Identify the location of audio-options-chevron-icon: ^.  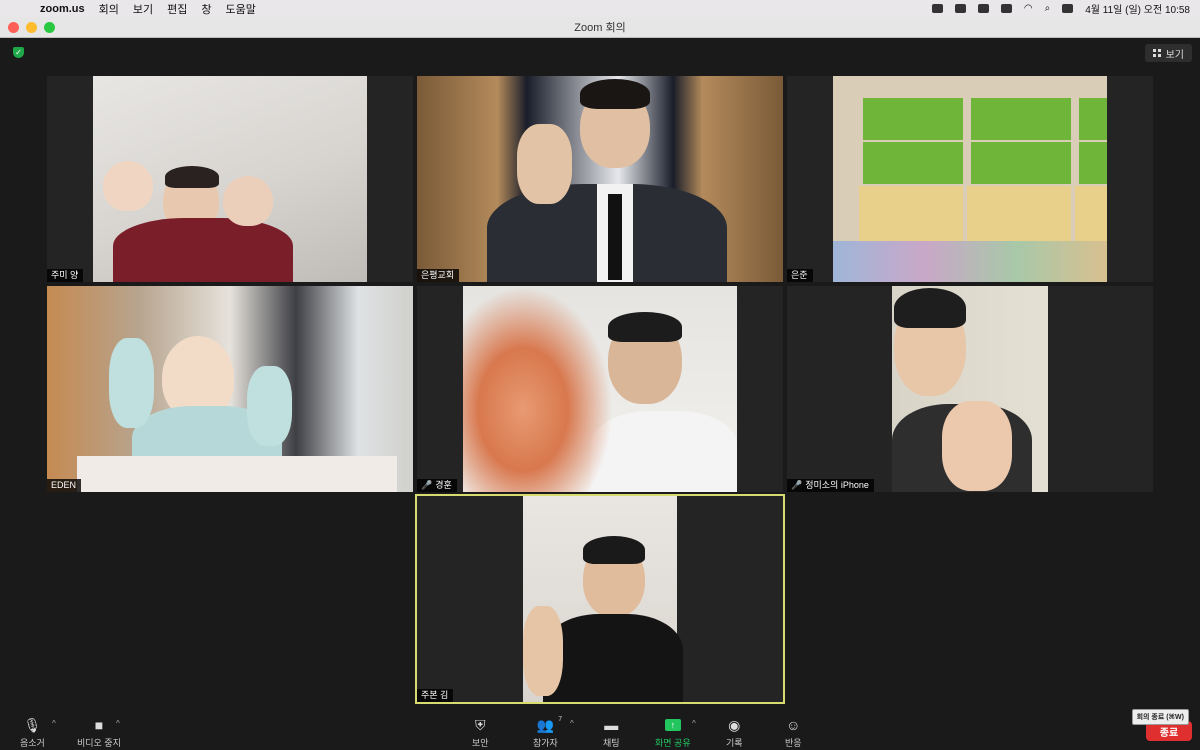
(54, 723).